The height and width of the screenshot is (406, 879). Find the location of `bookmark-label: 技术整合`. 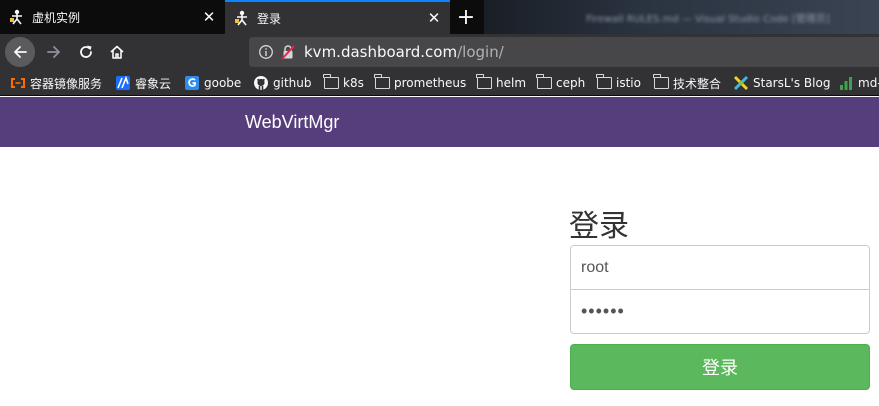

bookmark-label: 技术整合 is located at coordinates (697, 83).